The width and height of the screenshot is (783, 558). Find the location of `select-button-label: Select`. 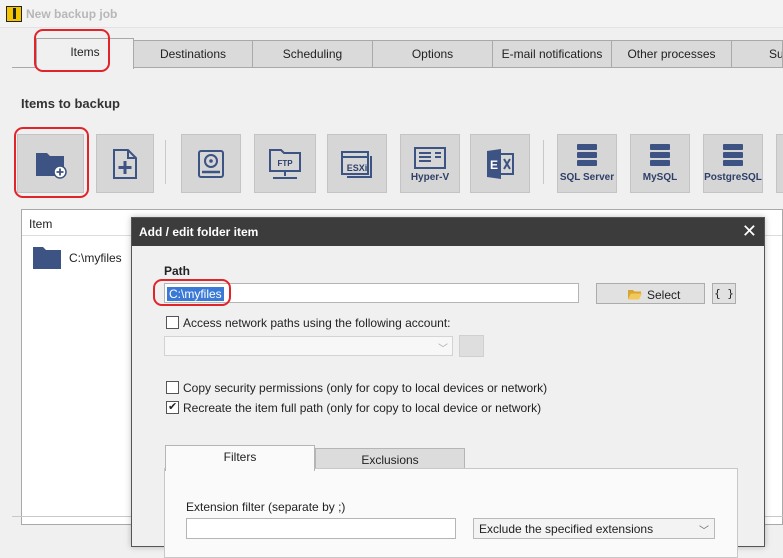

select-button-label: Select is located at coordinates (664, 295).